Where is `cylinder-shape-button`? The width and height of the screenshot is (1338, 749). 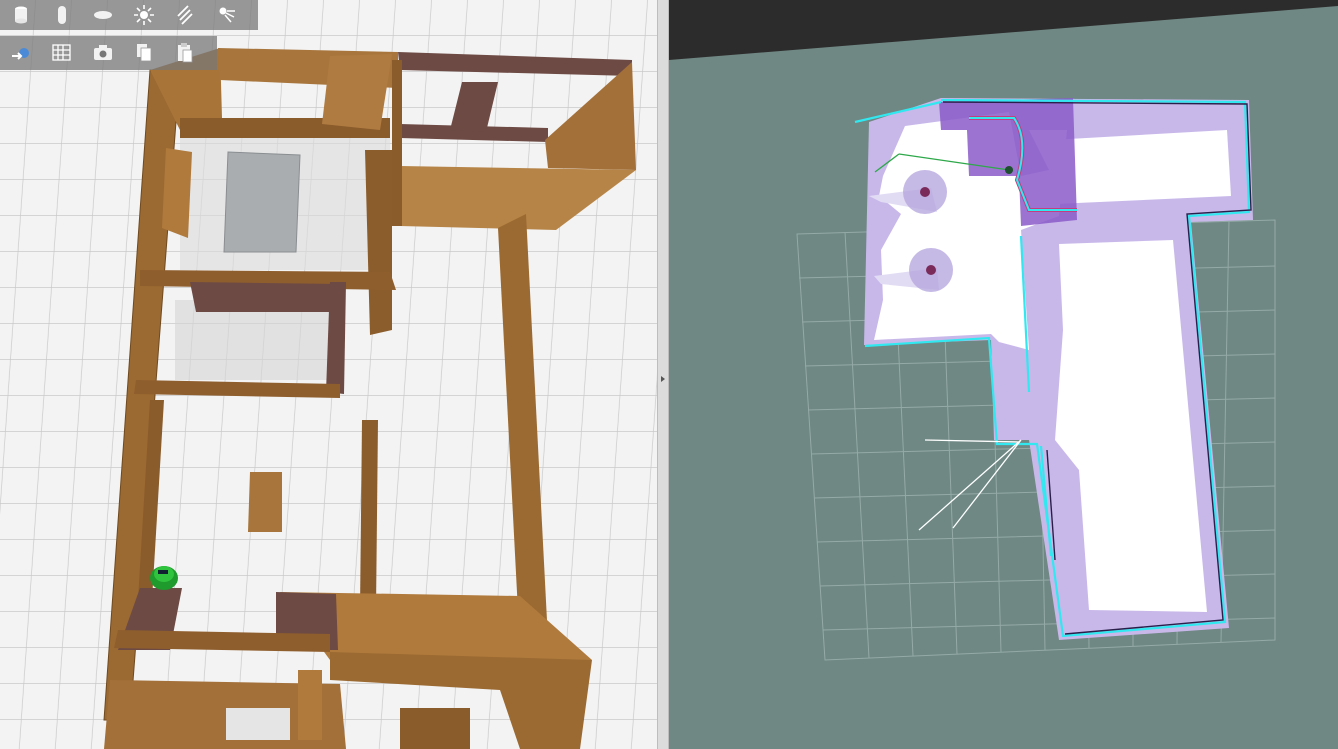
cylinder-shape-button is located at coordinates (20, 15).